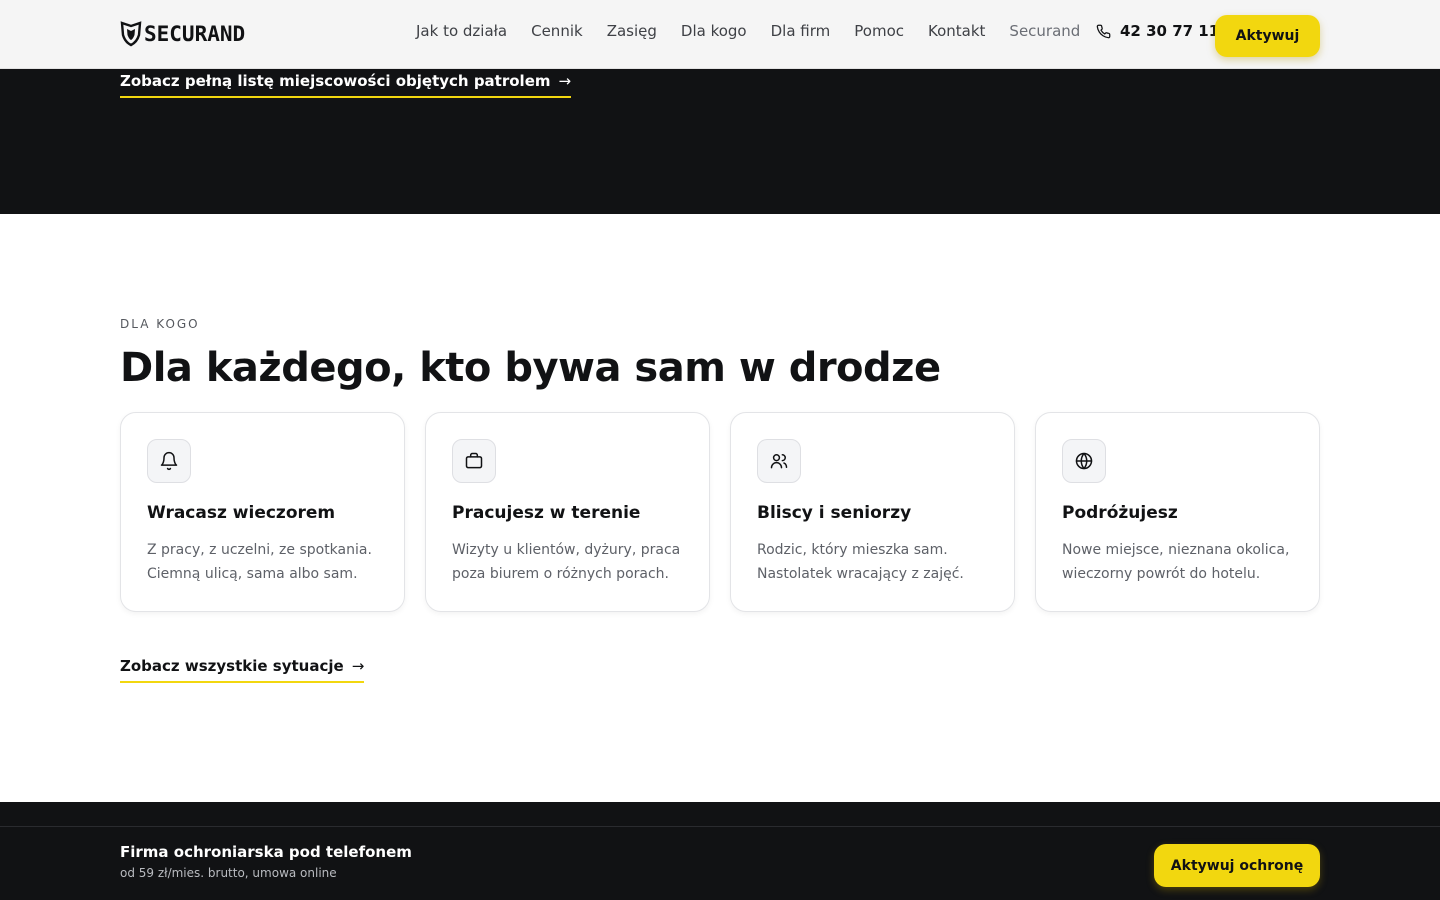  I want to click on section-eyebrow: DLA KOGO, so click(160, 324).